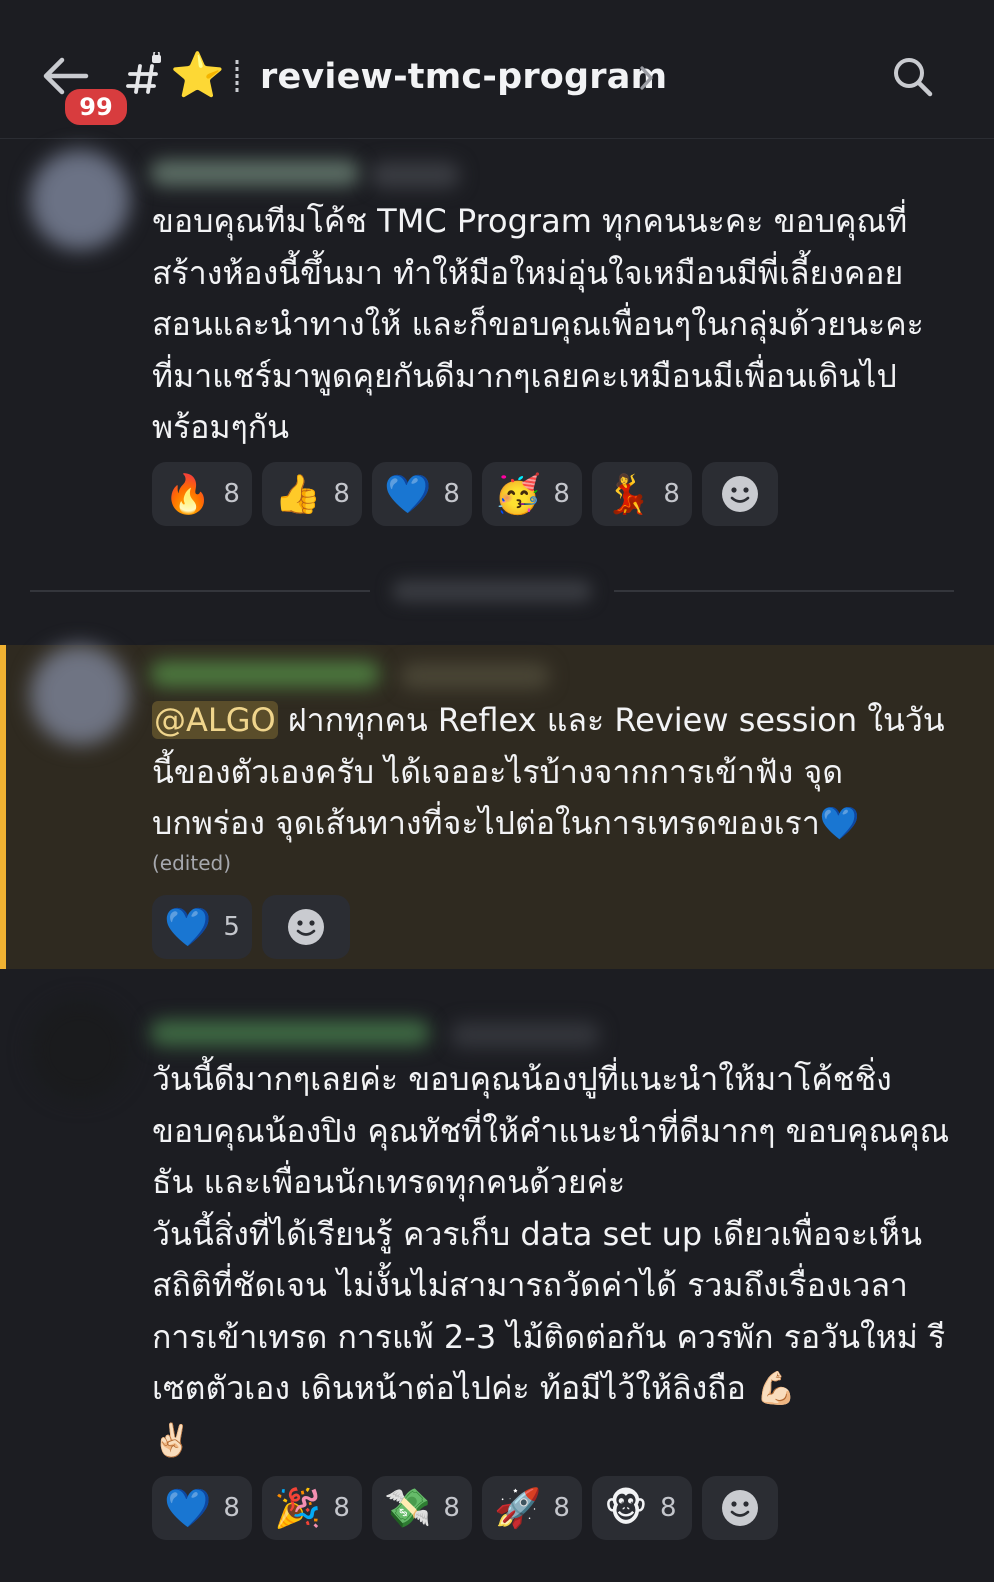 The height and width of the screenshot is (1582, 994). What do you see at coordinates (188, 494) in the screenshot?
I see `fire-emoji: 🔥` at bounding box center [188, 494].